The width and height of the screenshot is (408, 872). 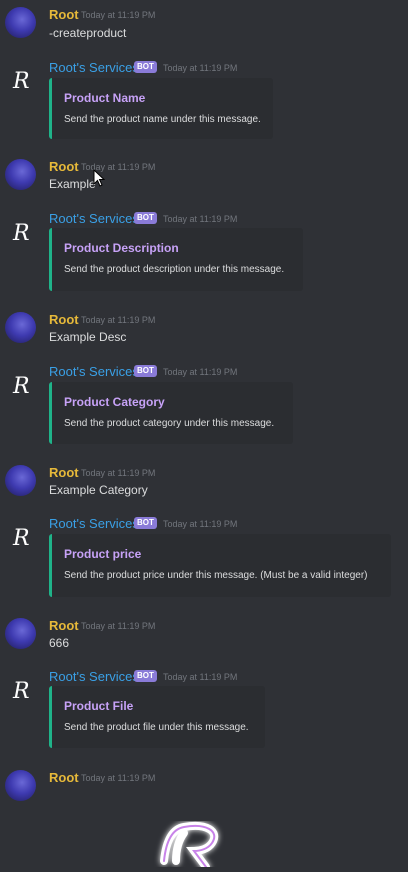 I want to click on embed-title: Product Description, so click(x=121, y=248).